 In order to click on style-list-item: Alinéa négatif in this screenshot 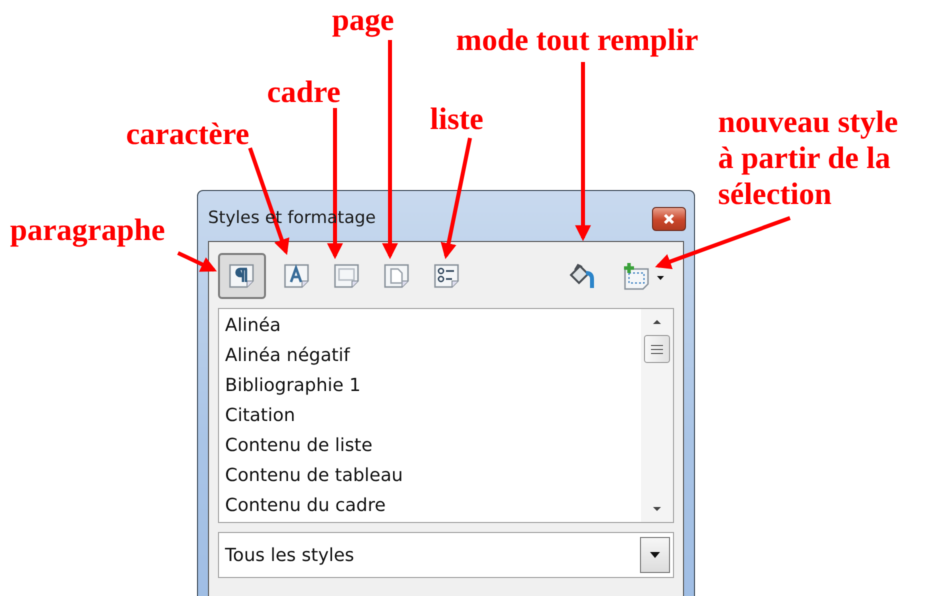, I will do `click(430, 356)`.